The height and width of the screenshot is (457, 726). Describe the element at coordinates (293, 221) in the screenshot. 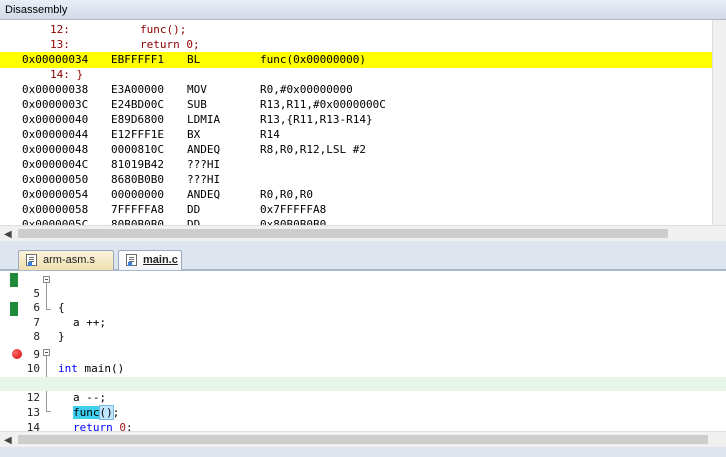

I see `instruction-operands: 0x80B0B0B0` at that location.